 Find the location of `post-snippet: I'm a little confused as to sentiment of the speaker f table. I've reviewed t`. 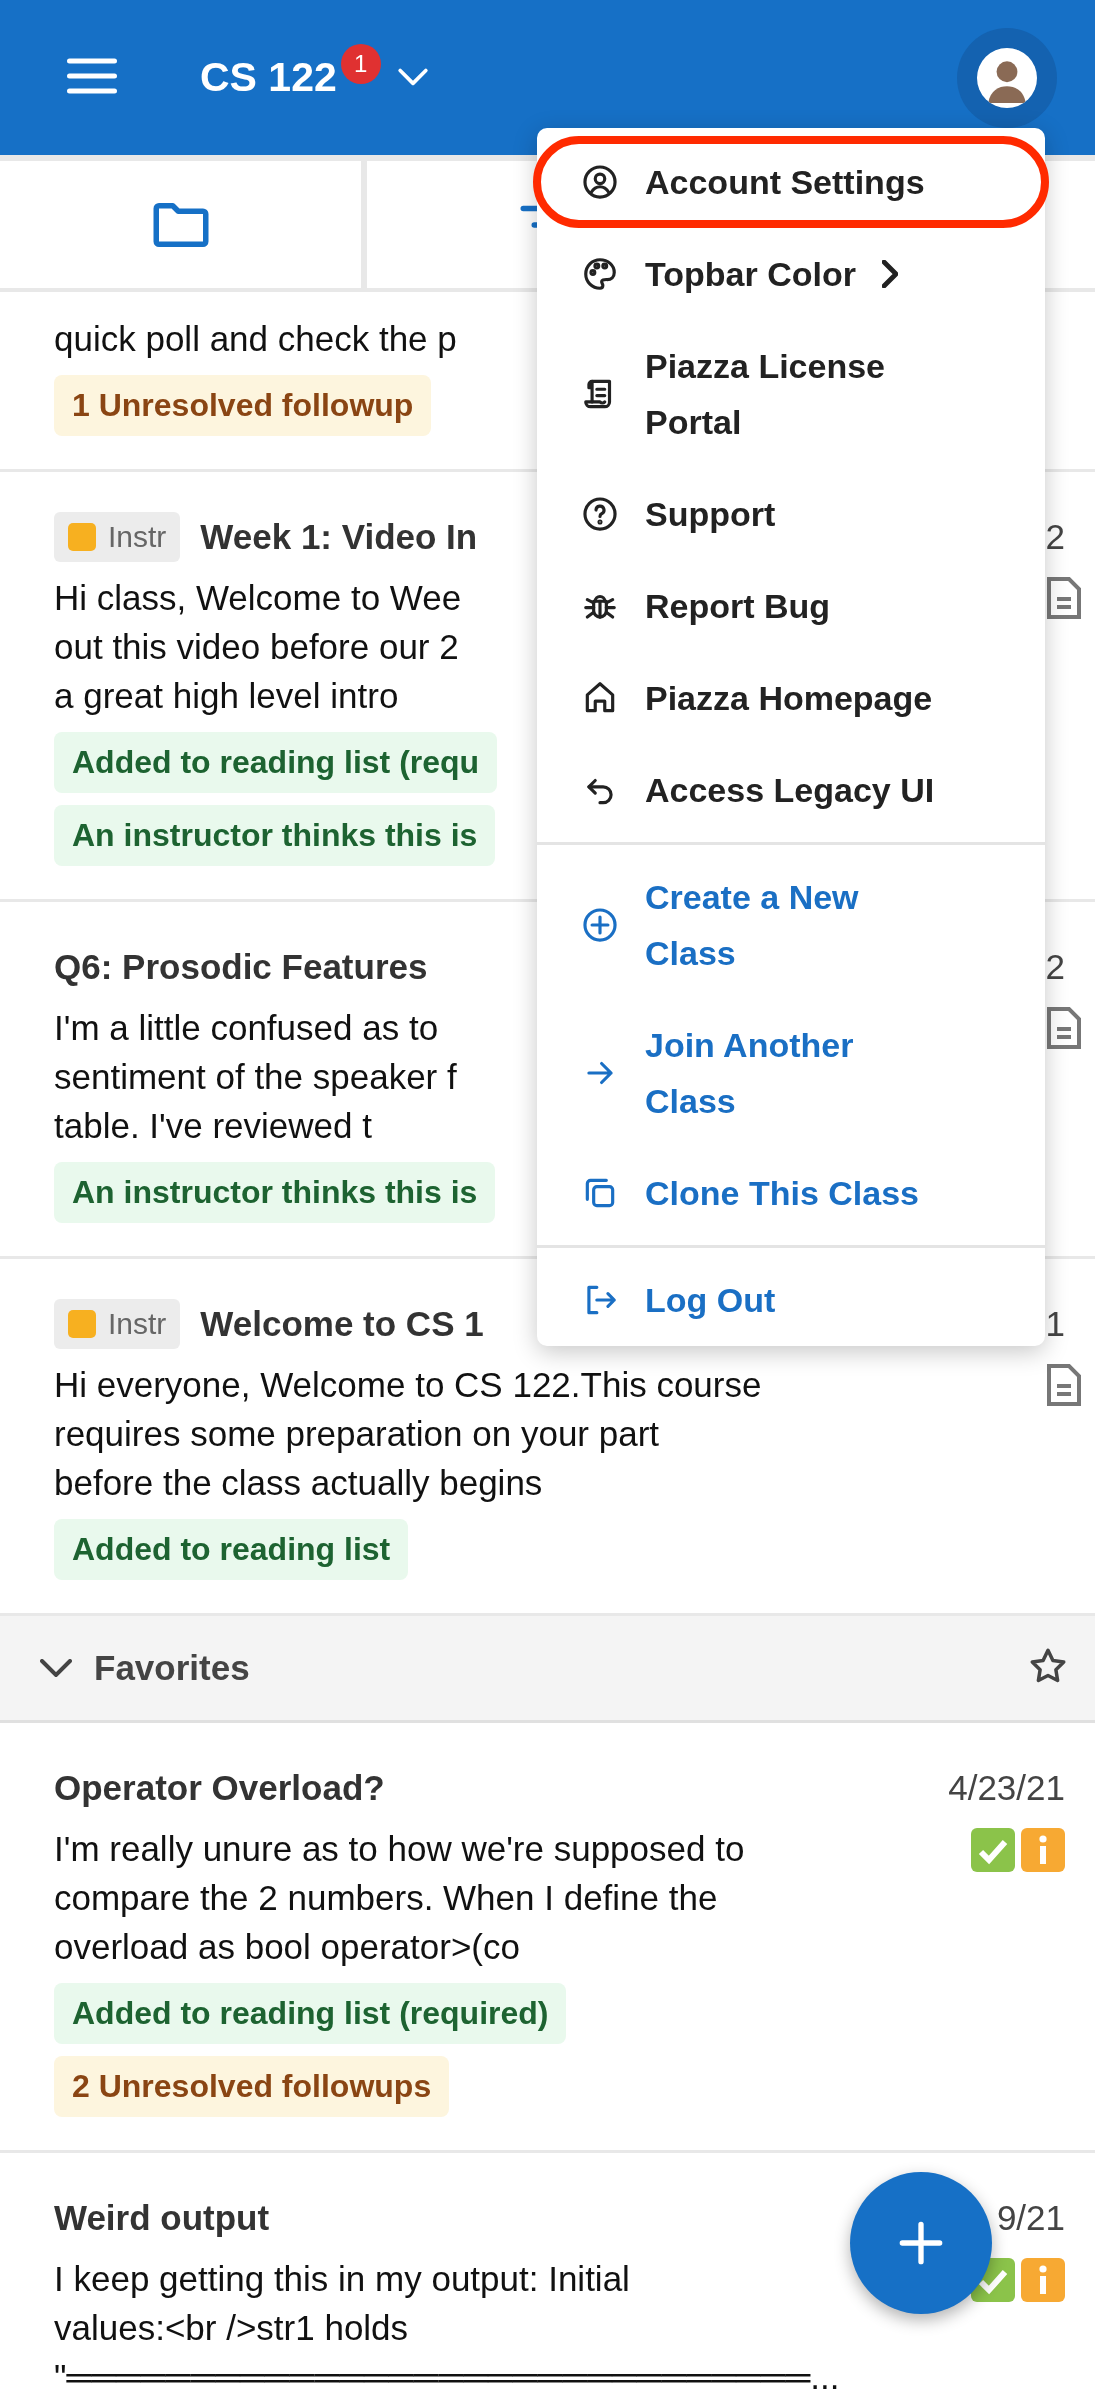

post-snippet: I'm a little confused as to sentiment of the speaker f table. I've reviewed t is located at coordinates (255, 1077).